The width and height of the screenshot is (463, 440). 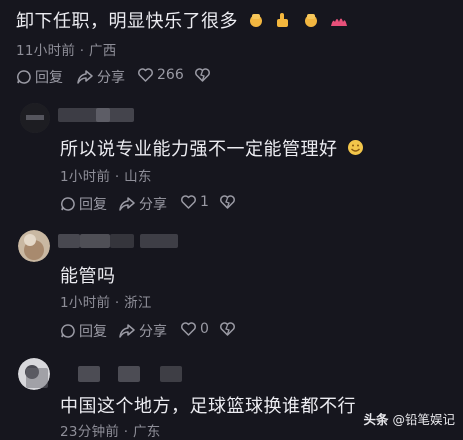 I want to click on smile-emoji-icon, so click(x=355, y=150).